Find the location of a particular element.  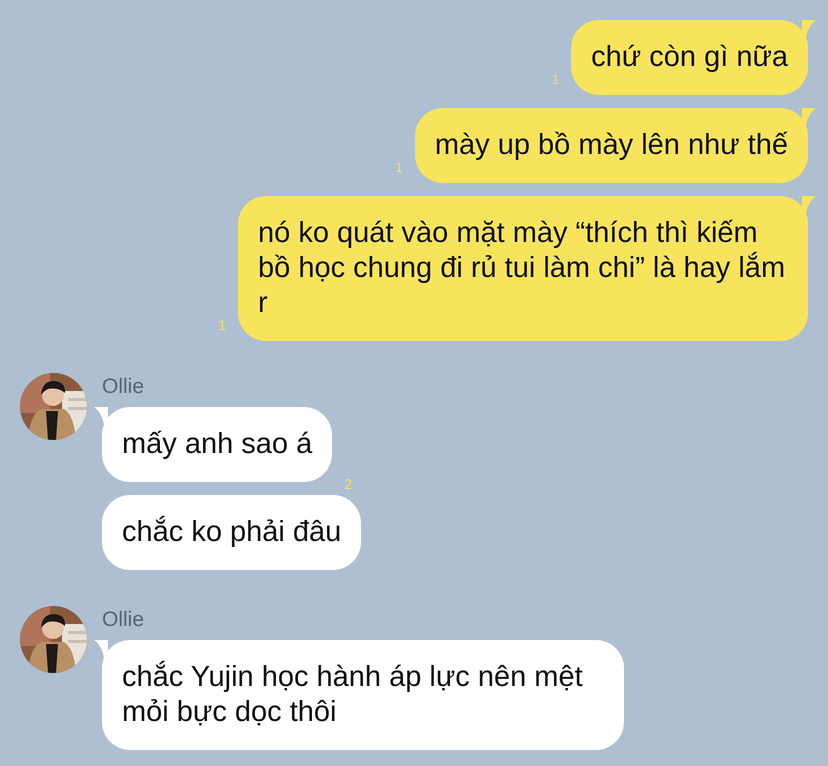

message-bubble: chắc ko phải đâu is located at coordinates (232, 532).